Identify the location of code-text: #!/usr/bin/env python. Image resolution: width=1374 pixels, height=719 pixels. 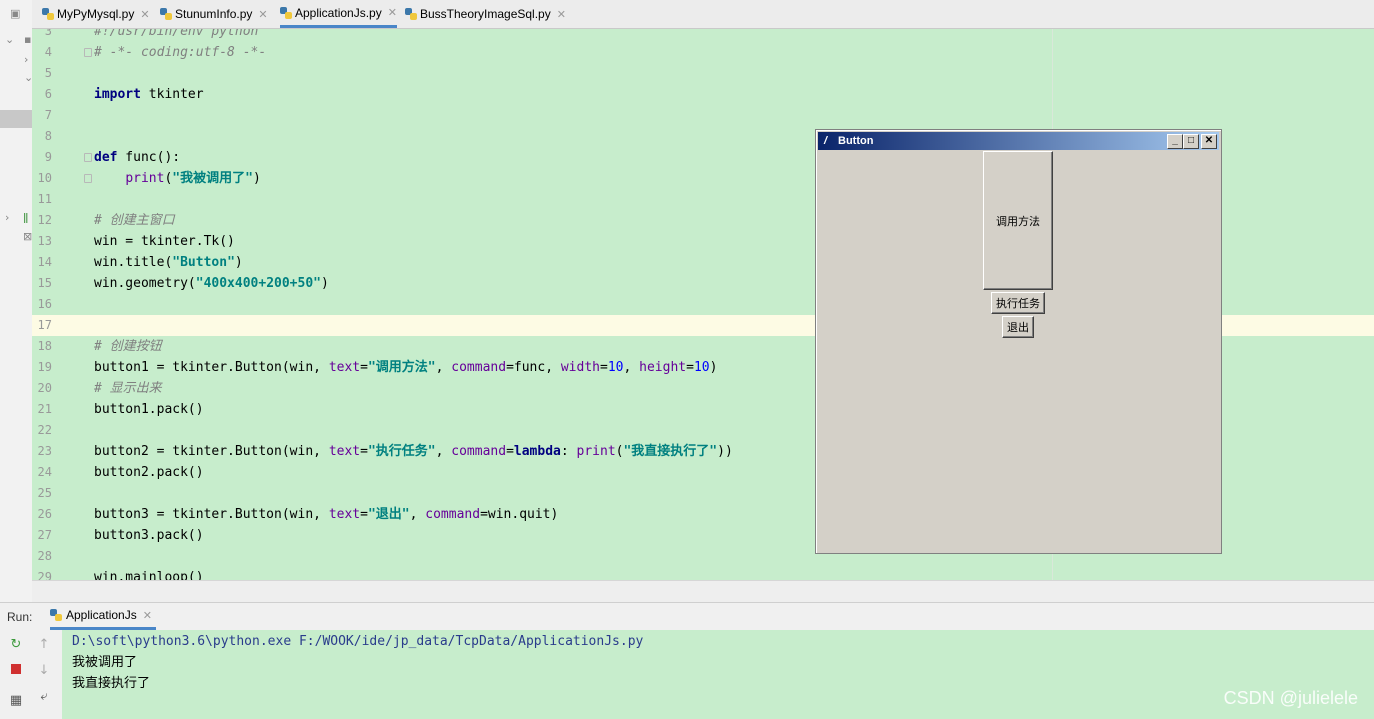
(176, 34).